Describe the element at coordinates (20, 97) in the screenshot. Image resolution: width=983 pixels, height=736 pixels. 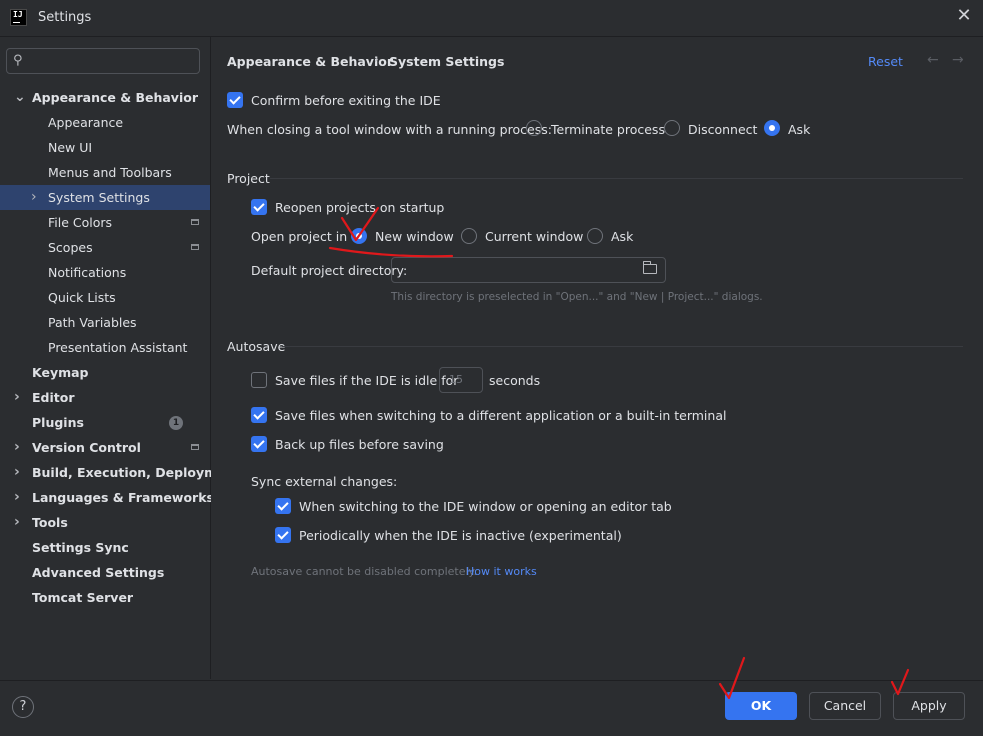
I see `chevron-down-icon: ⌄` at that location.